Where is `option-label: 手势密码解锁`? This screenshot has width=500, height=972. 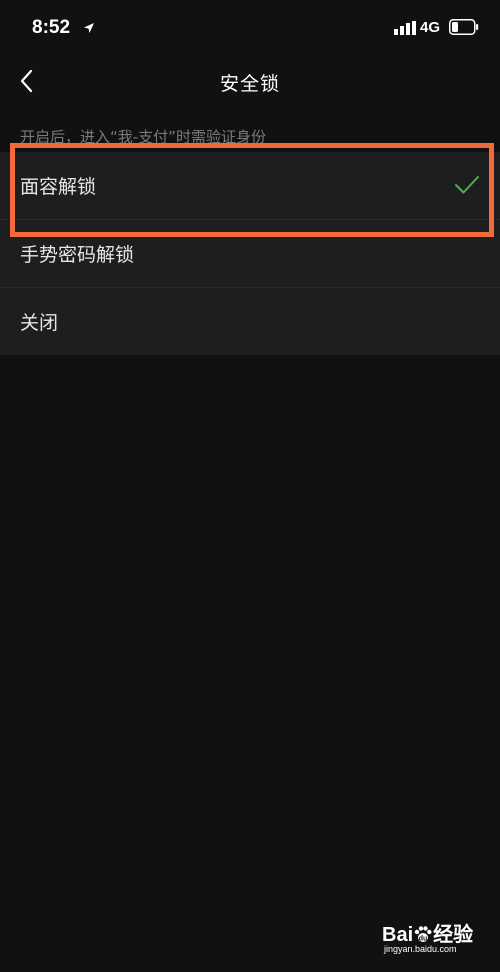 option-label: 手势密码解锁 is located at coordinates (77, 255).